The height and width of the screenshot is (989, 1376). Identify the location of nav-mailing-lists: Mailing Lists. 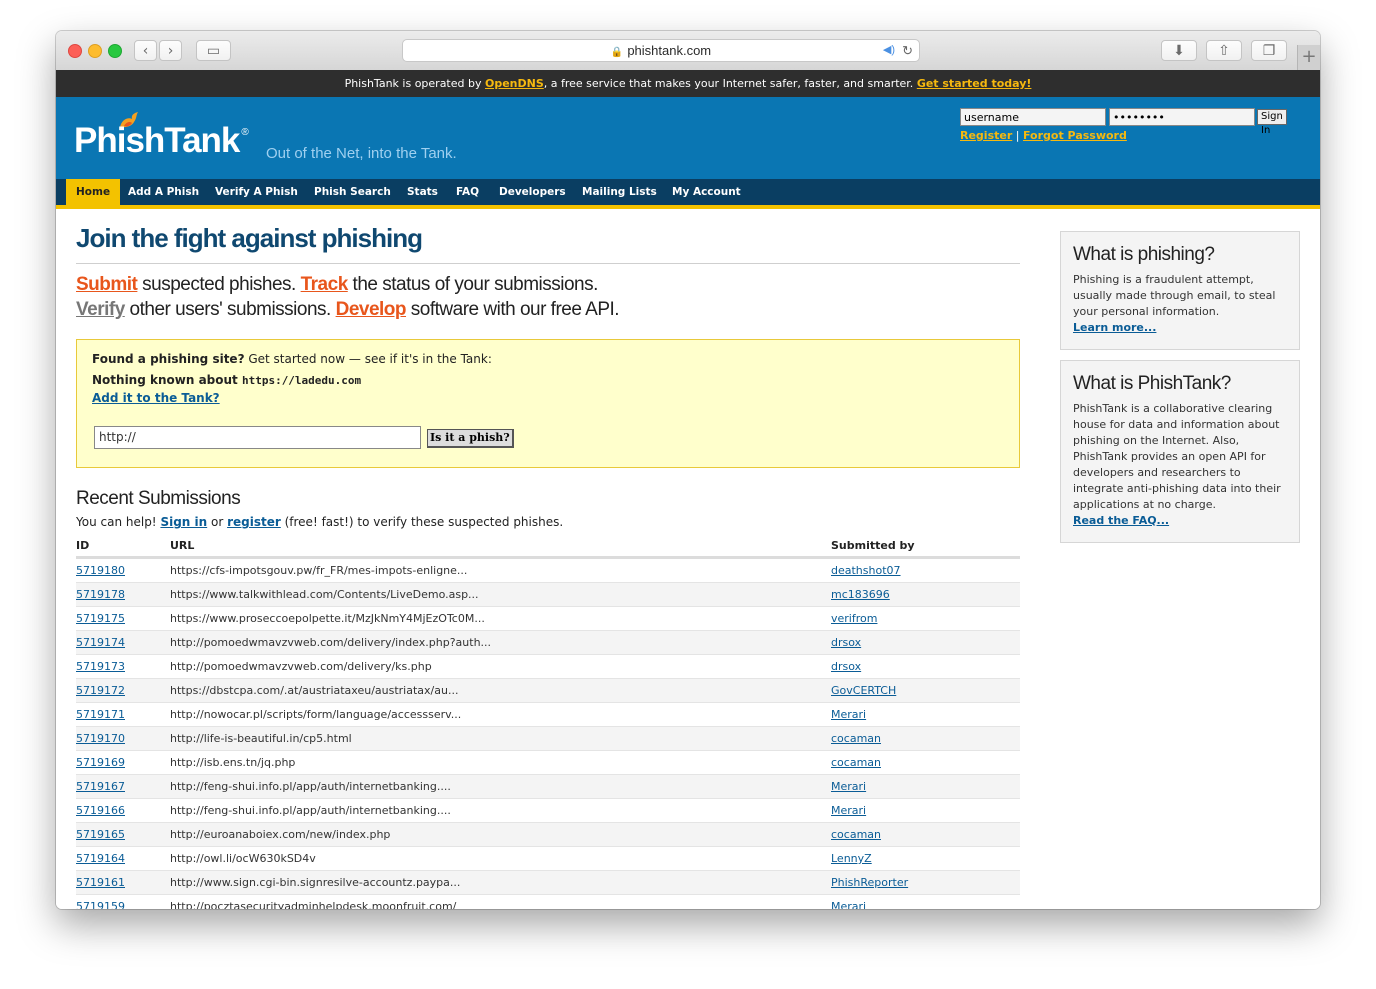
(619, 192).